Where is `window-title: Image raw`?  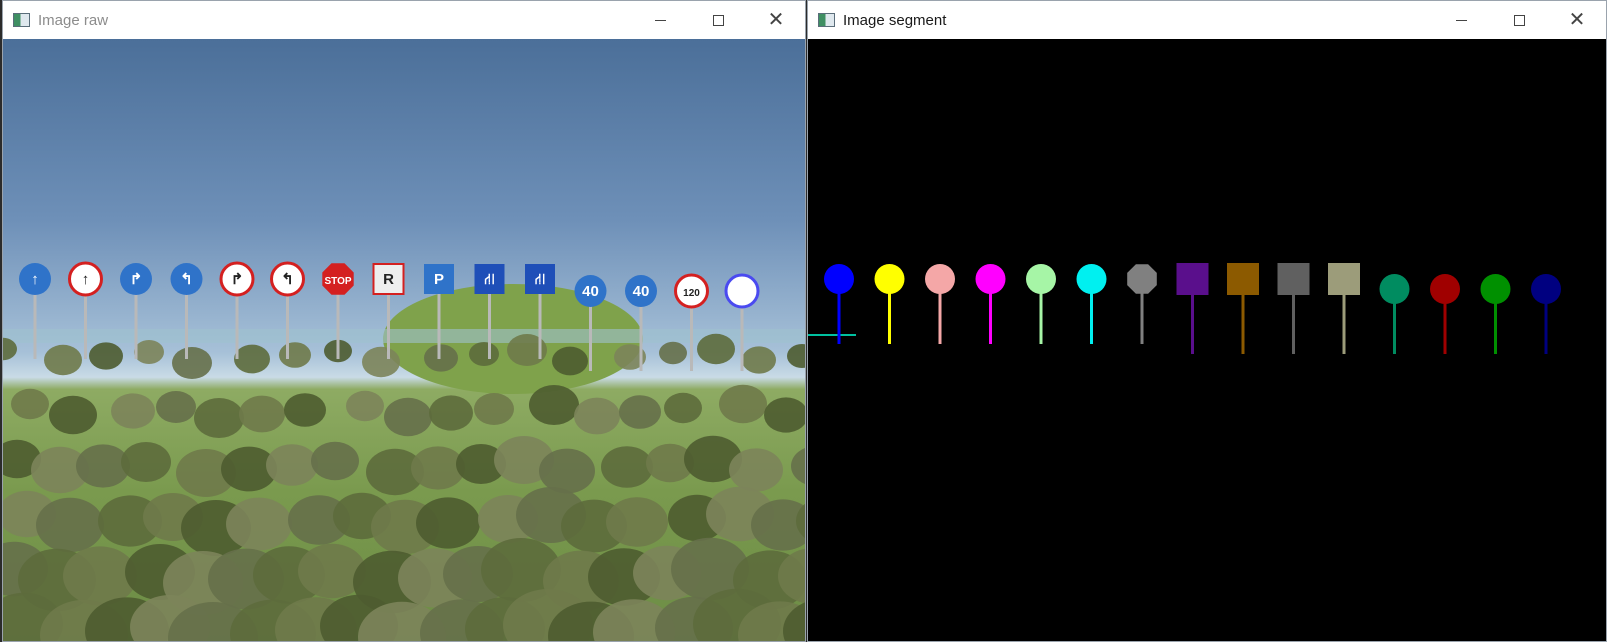 window-title: Image raw is located at coordinates (73, 20).